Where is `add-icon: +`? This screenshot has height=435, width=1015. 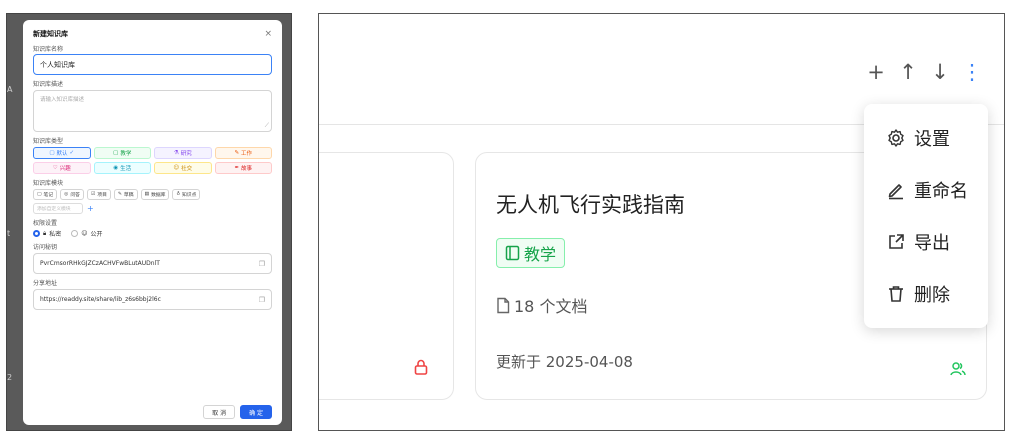
add-icon: + is located at coordinates (876, 72).